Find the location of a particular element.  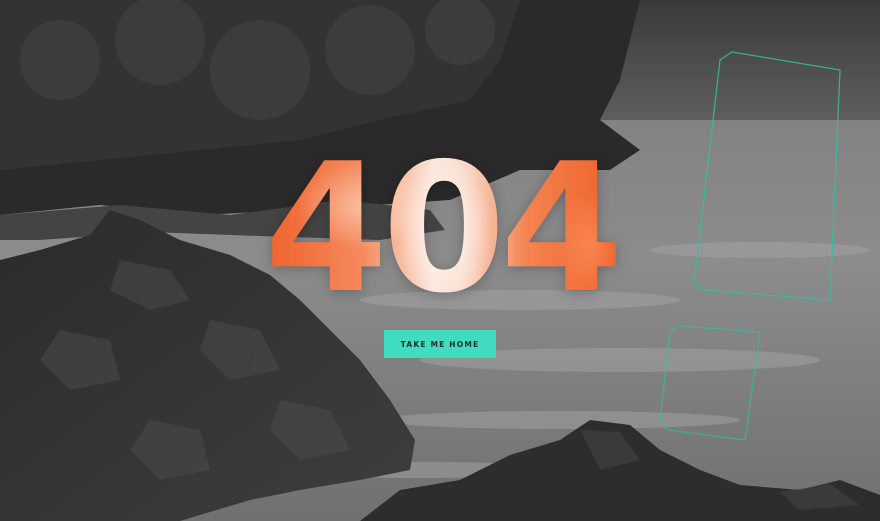

take-me-home-button: TAKE ME HOME is located at coordinates (440, 344).